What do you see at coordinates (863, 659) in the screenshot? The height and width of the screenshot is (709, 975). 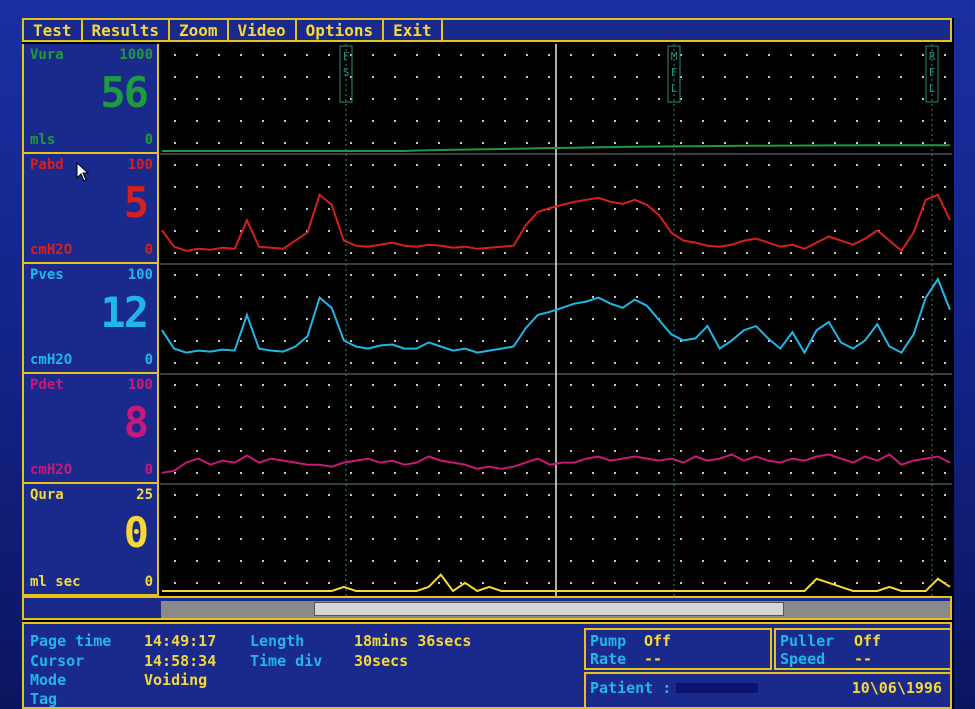 I see `speed-value: --` at bounding box center [863, 659].